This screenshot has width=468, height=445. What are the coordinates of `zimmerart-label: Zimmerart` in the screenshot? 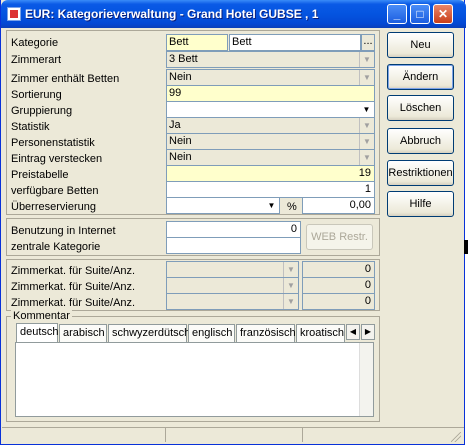 It's located at (36, 60).